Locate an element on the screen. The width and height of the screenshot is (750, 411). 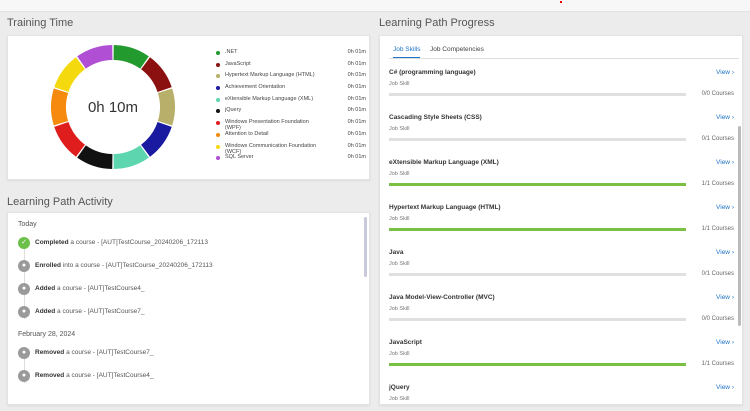
check-icon: ✓ is located at coordinates (24, 243).